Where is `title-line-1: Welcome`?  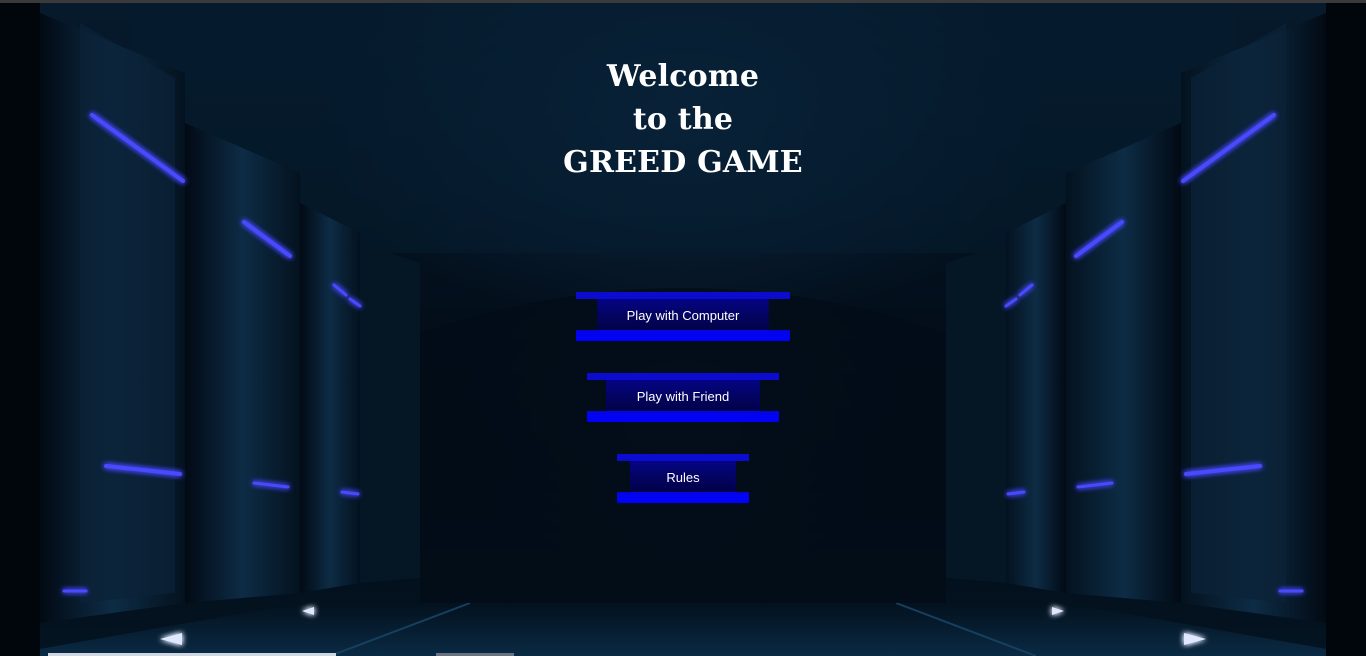
title-line-1: Welcome is located at coordinates (683, 76).